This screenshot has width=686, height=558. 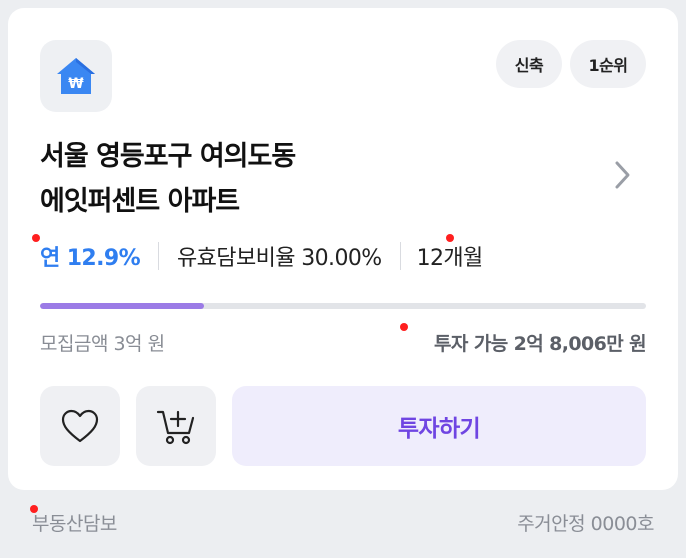 What do you see at coordinates (279, 258) in the screenshot?
I see `ltv-ratio: 유효담보비율 30.00%` at bounding box center [279, 258].